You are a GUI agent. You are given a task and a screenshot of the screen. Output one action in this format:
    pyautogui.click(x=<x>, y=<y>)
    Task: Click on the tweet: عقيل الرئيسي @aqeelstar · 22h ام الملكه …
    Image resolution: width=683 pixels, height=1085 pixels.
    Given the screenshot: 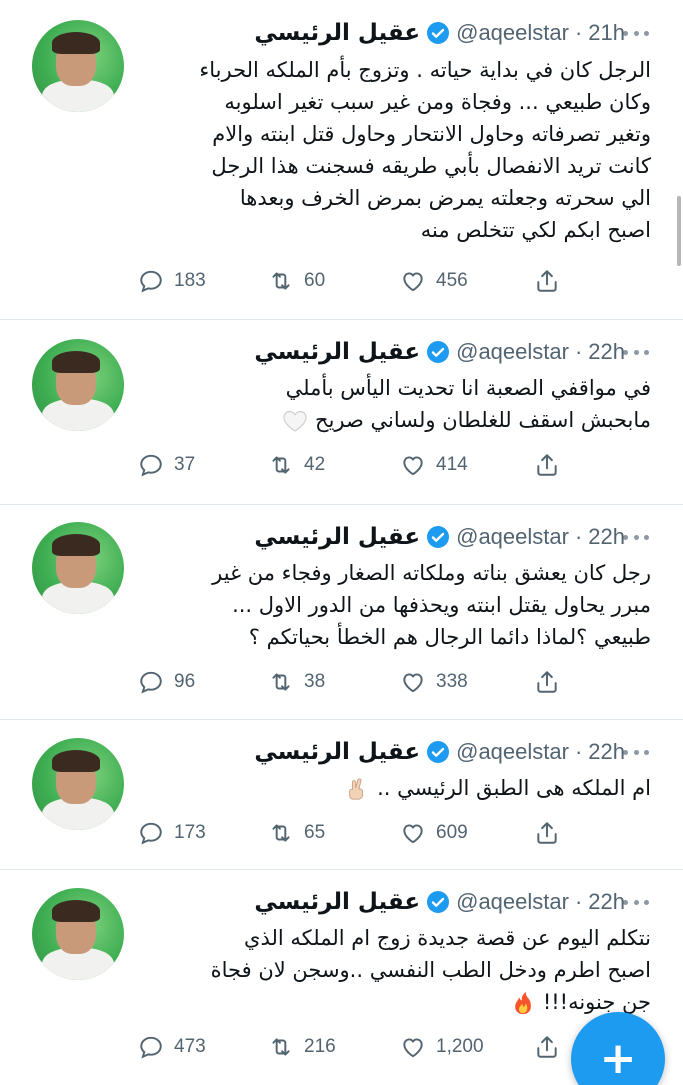 What is the action you would take?
    pyautogui.click(x=341, y=795)
    